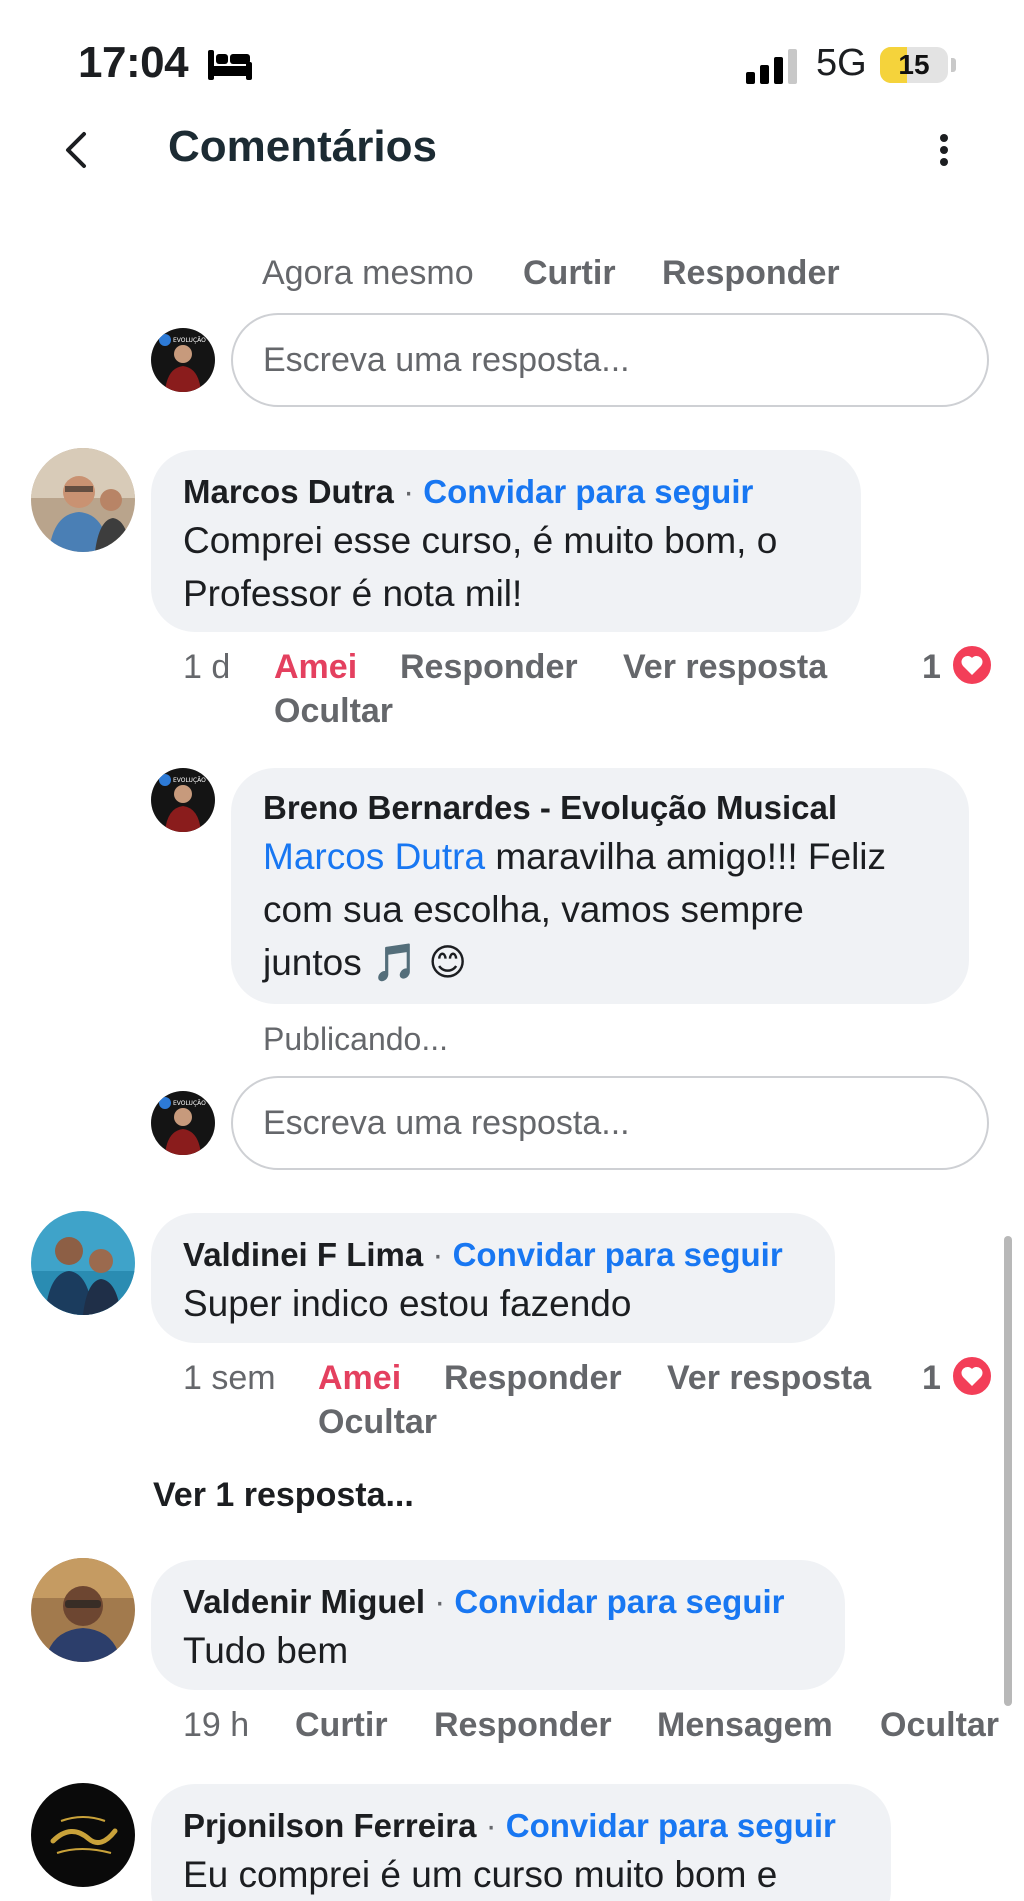 The height and width of the screenshot is (1901, 1024). I want to click on battery-level: 15, so click(914, 64).